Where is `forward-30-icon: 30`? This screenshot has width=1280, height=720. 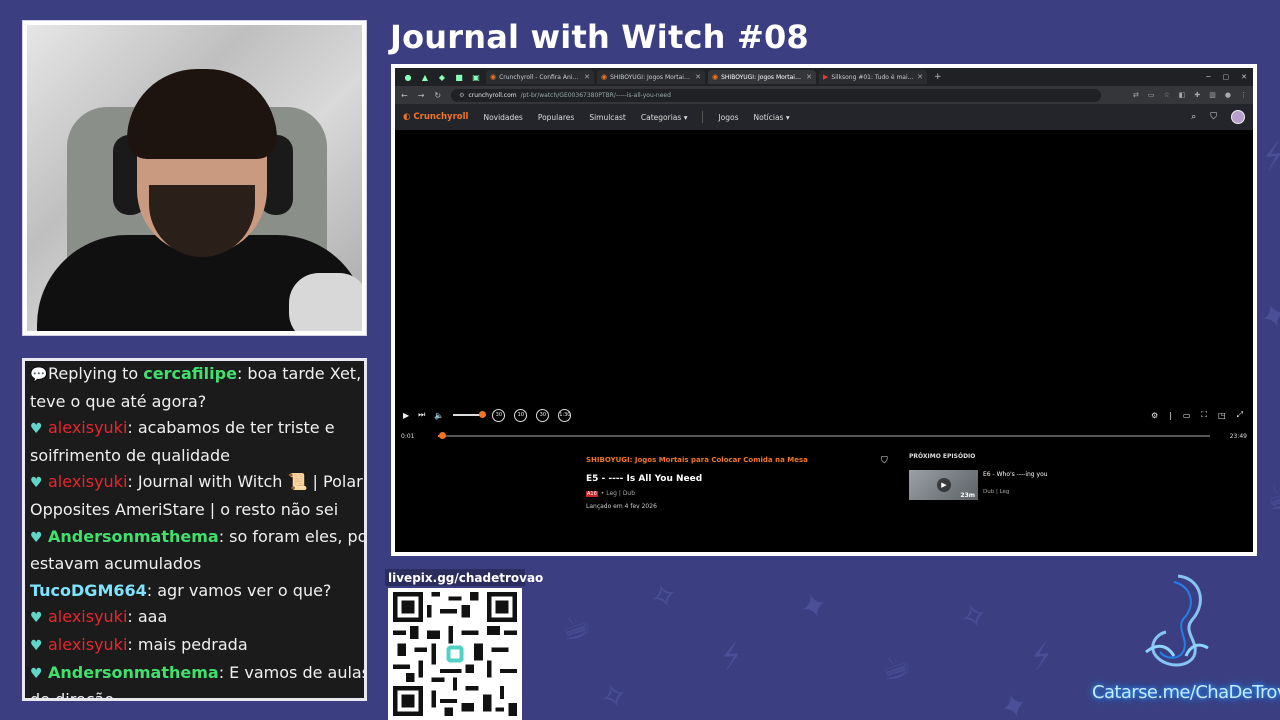
forward-30-icon: 30 is located at coordinates (543, 415).